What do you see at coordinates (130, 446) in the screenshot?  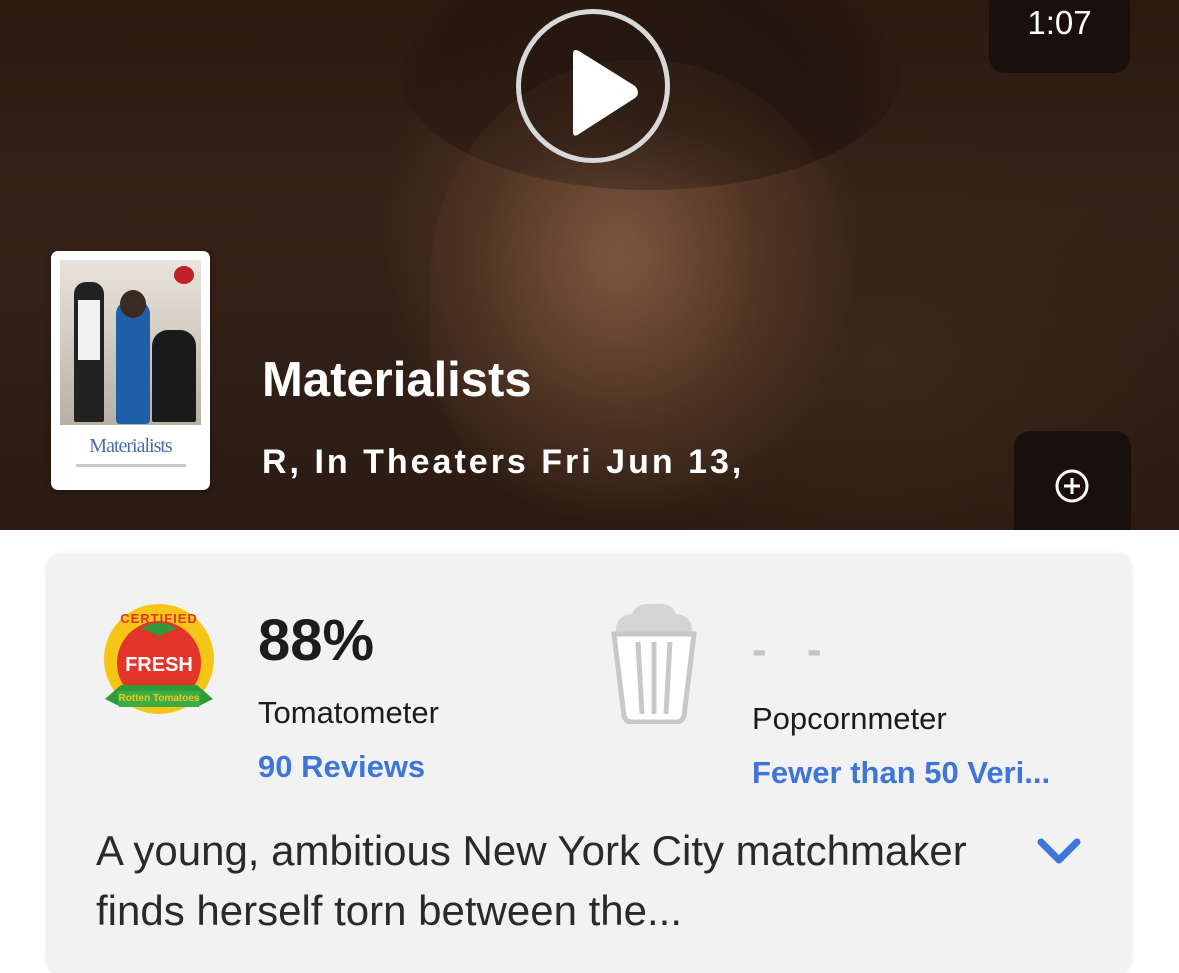 I see `poster-title: Materialists` at bounding box center [130, 446].